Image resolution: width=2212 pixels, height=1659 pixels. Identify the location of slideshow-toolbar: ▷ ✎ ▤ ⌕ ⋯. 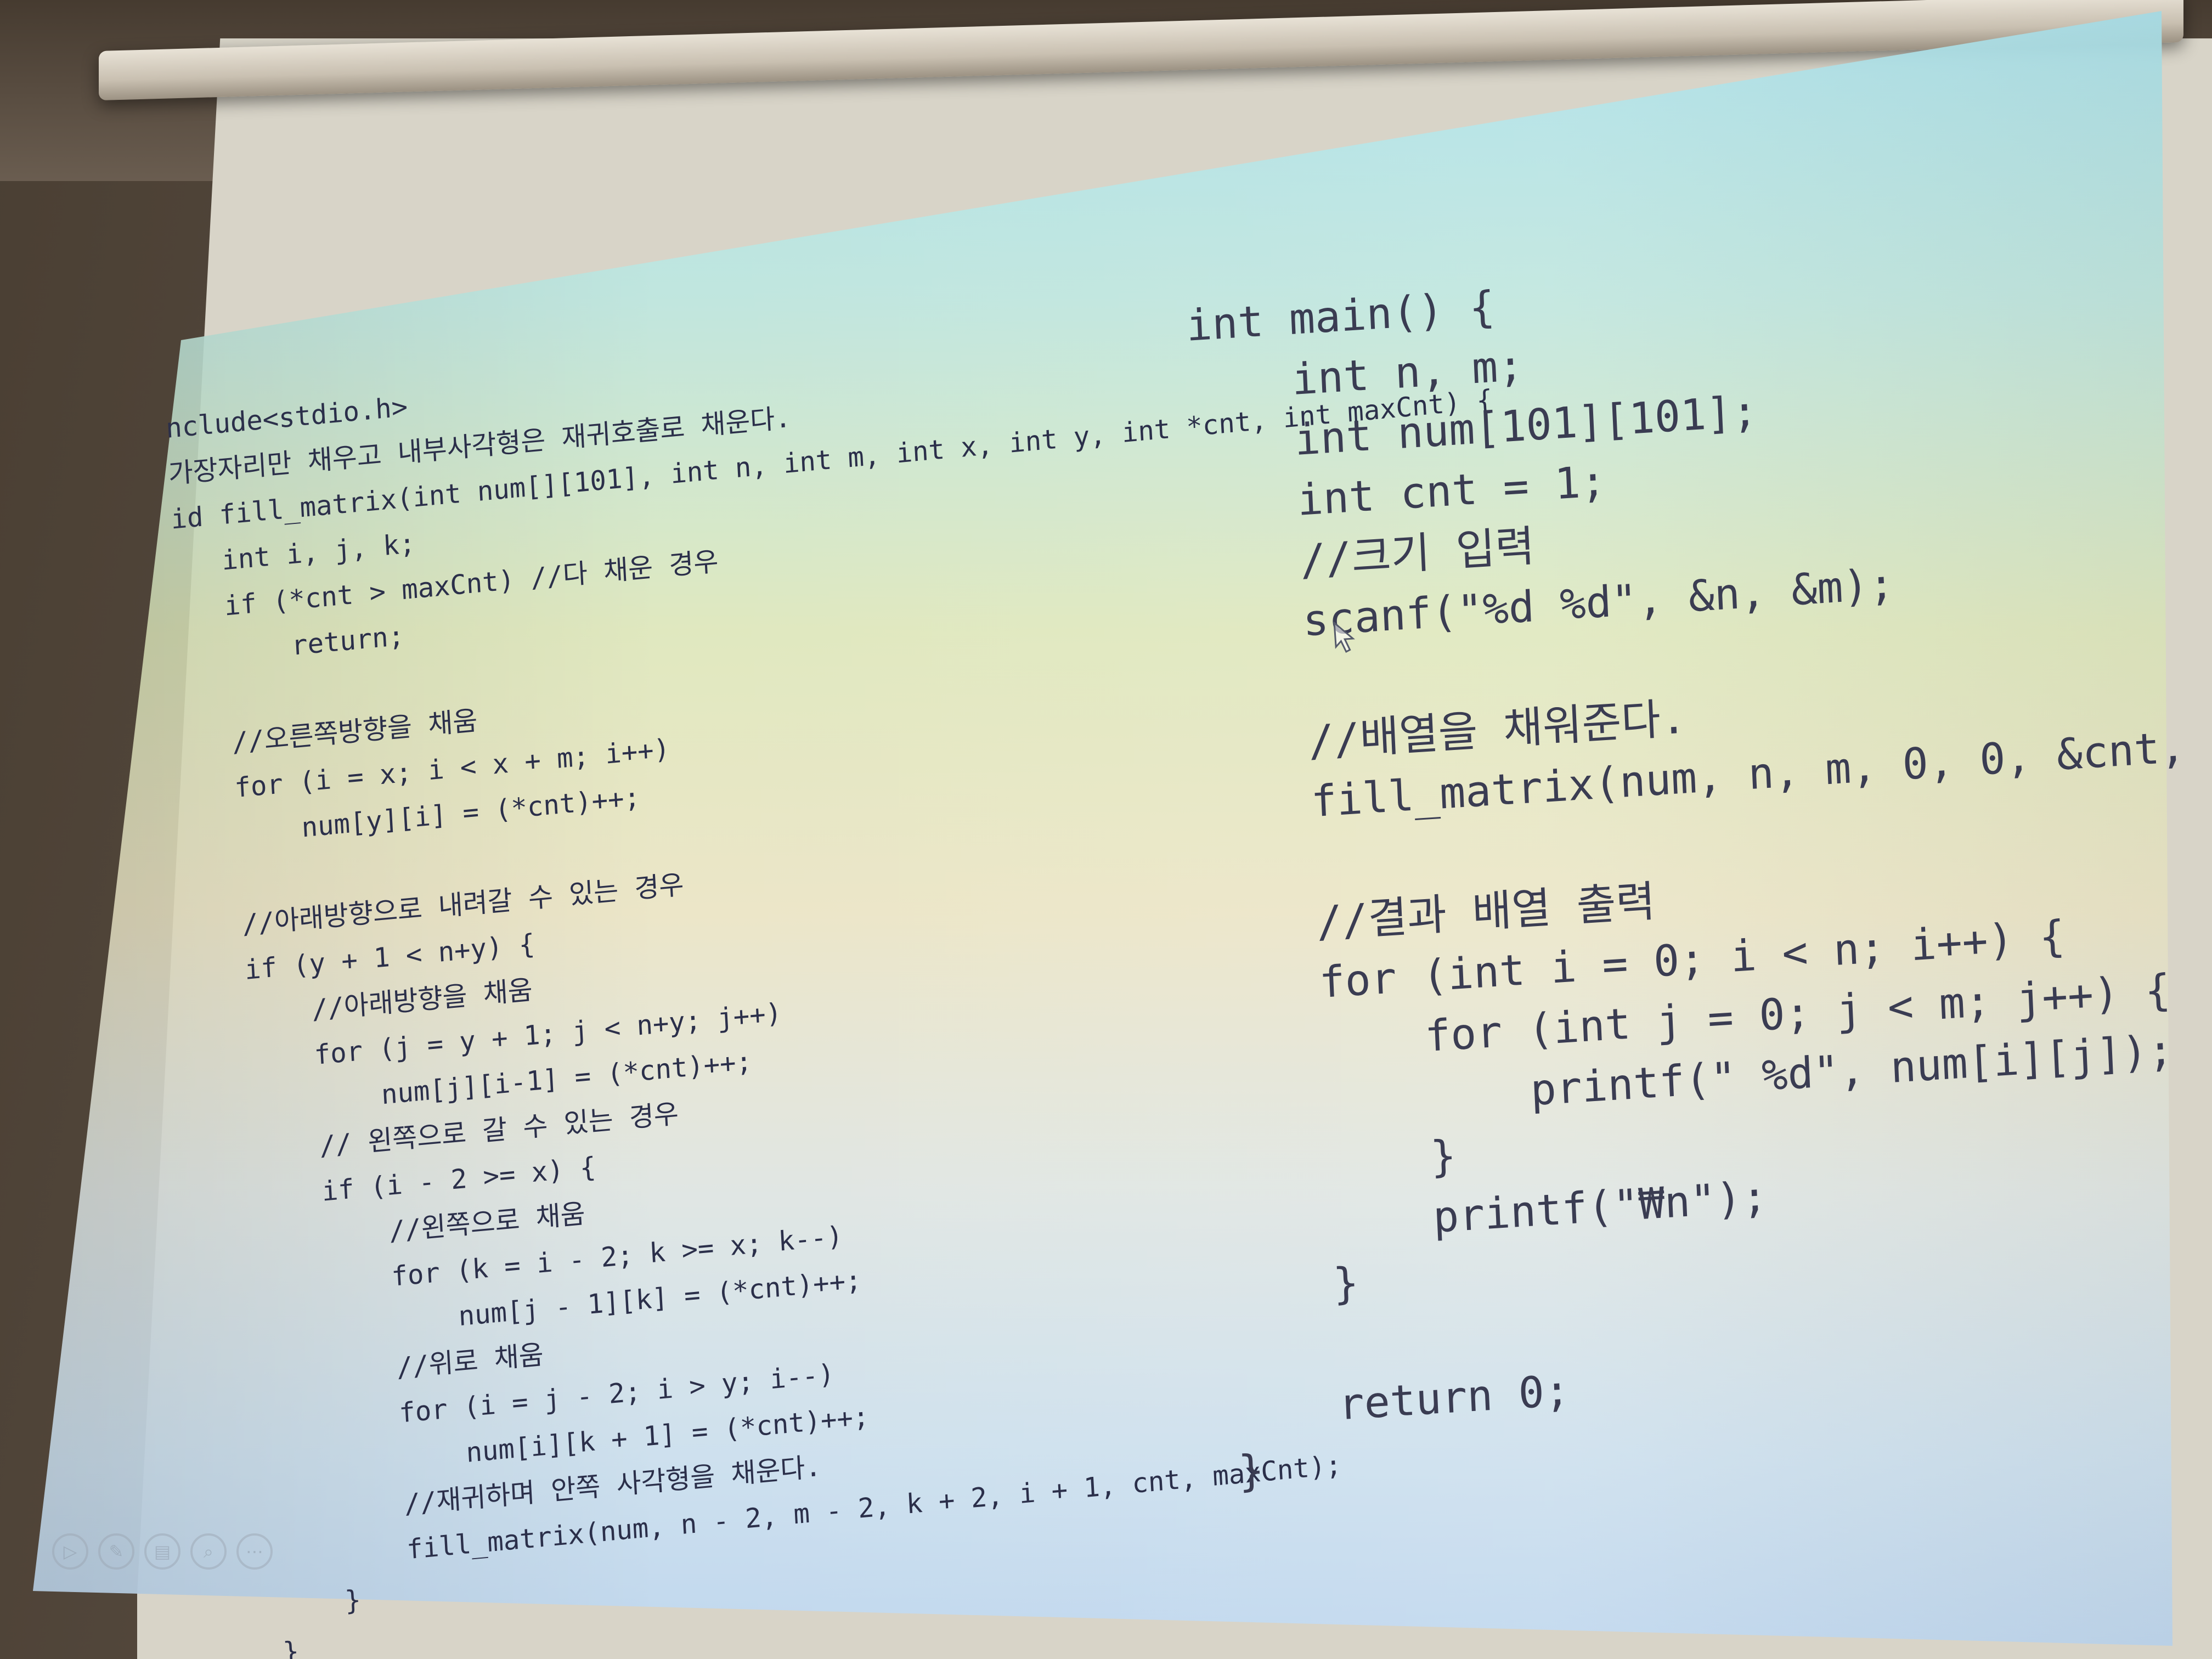
(162, 1551).